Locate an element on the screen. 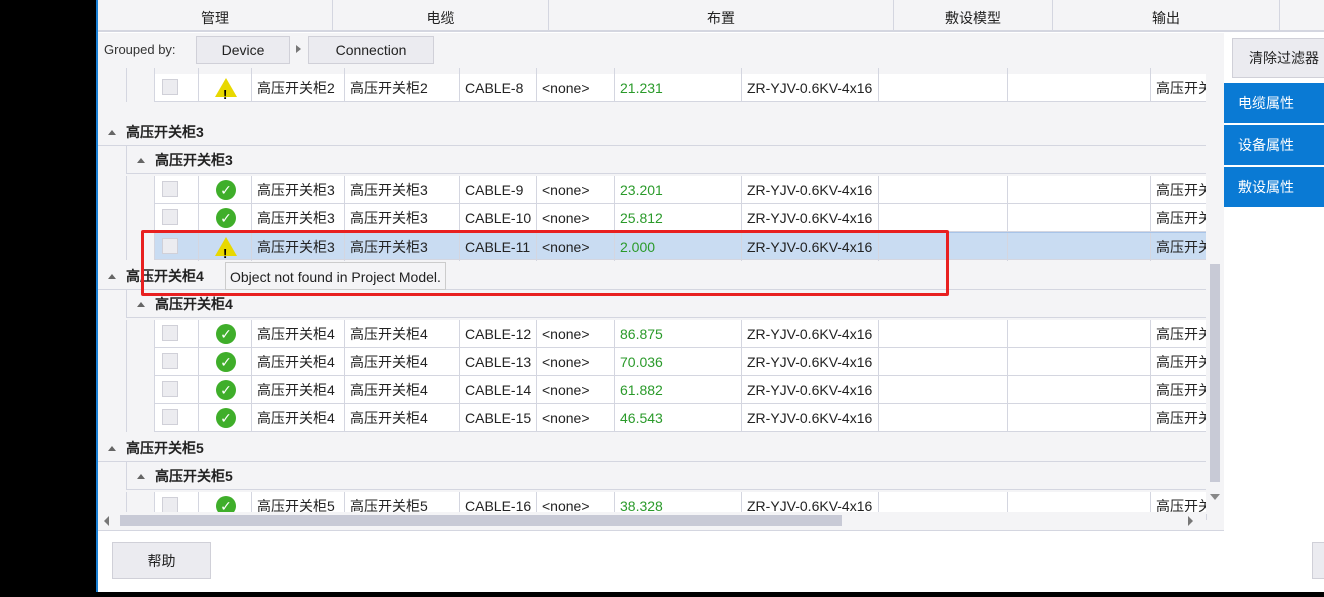  cell-length: 61.882 is located at coordinates (678, 390).